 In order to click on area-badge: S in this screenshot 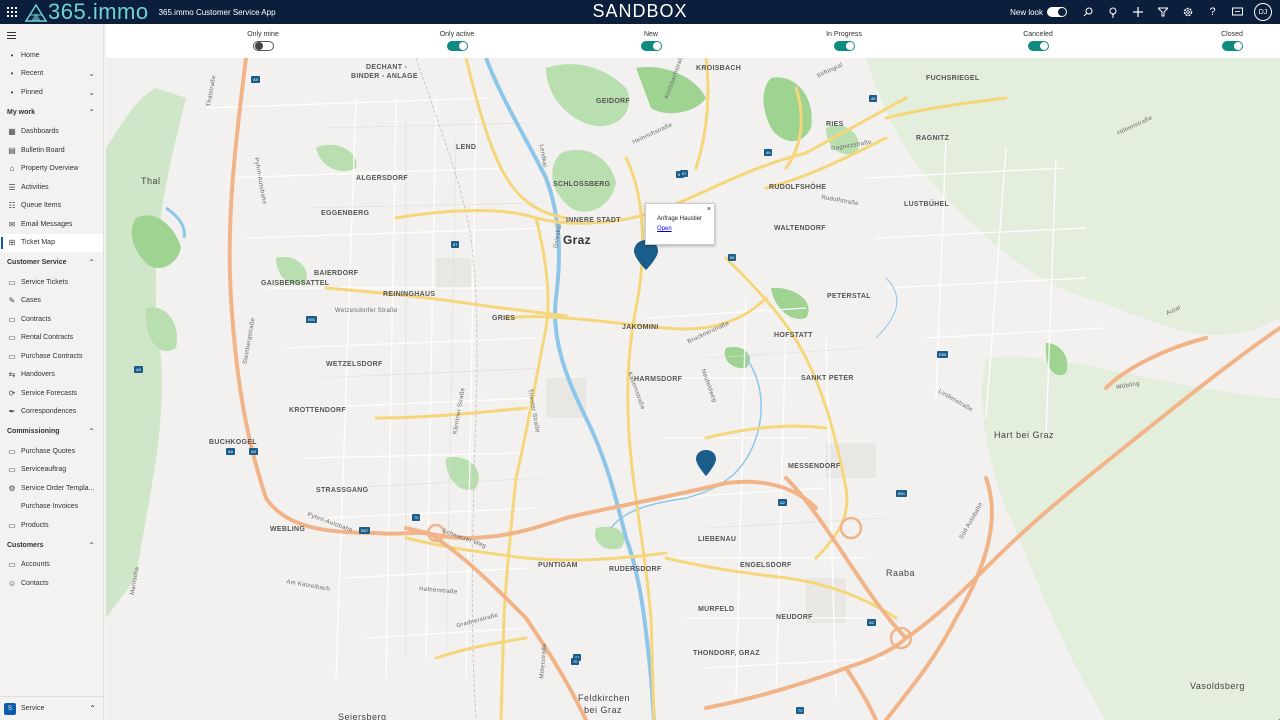, I will do `click(10, 708)`.